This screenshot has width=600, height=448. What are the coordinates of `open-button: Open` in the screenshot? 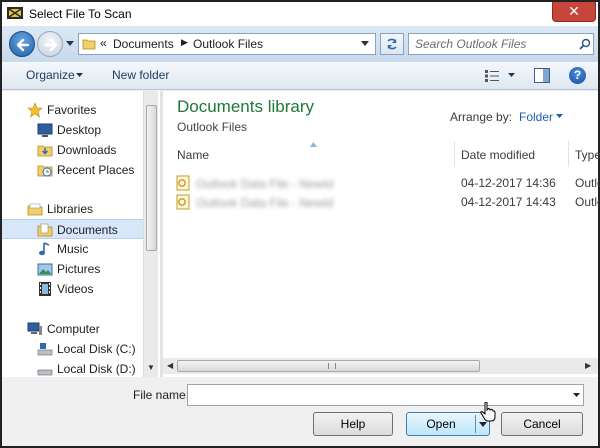 It's located at (448, 424).